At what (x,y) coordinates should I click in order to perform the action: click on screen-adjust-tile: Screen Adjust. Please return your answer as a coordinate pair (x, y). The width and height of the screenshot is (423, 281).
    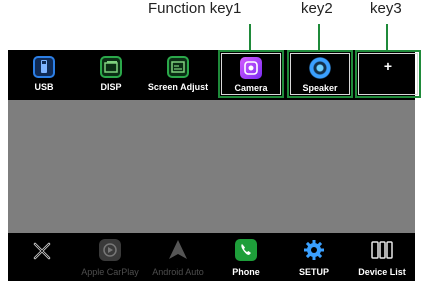
    Looking at the image, I should click on (178, 74).